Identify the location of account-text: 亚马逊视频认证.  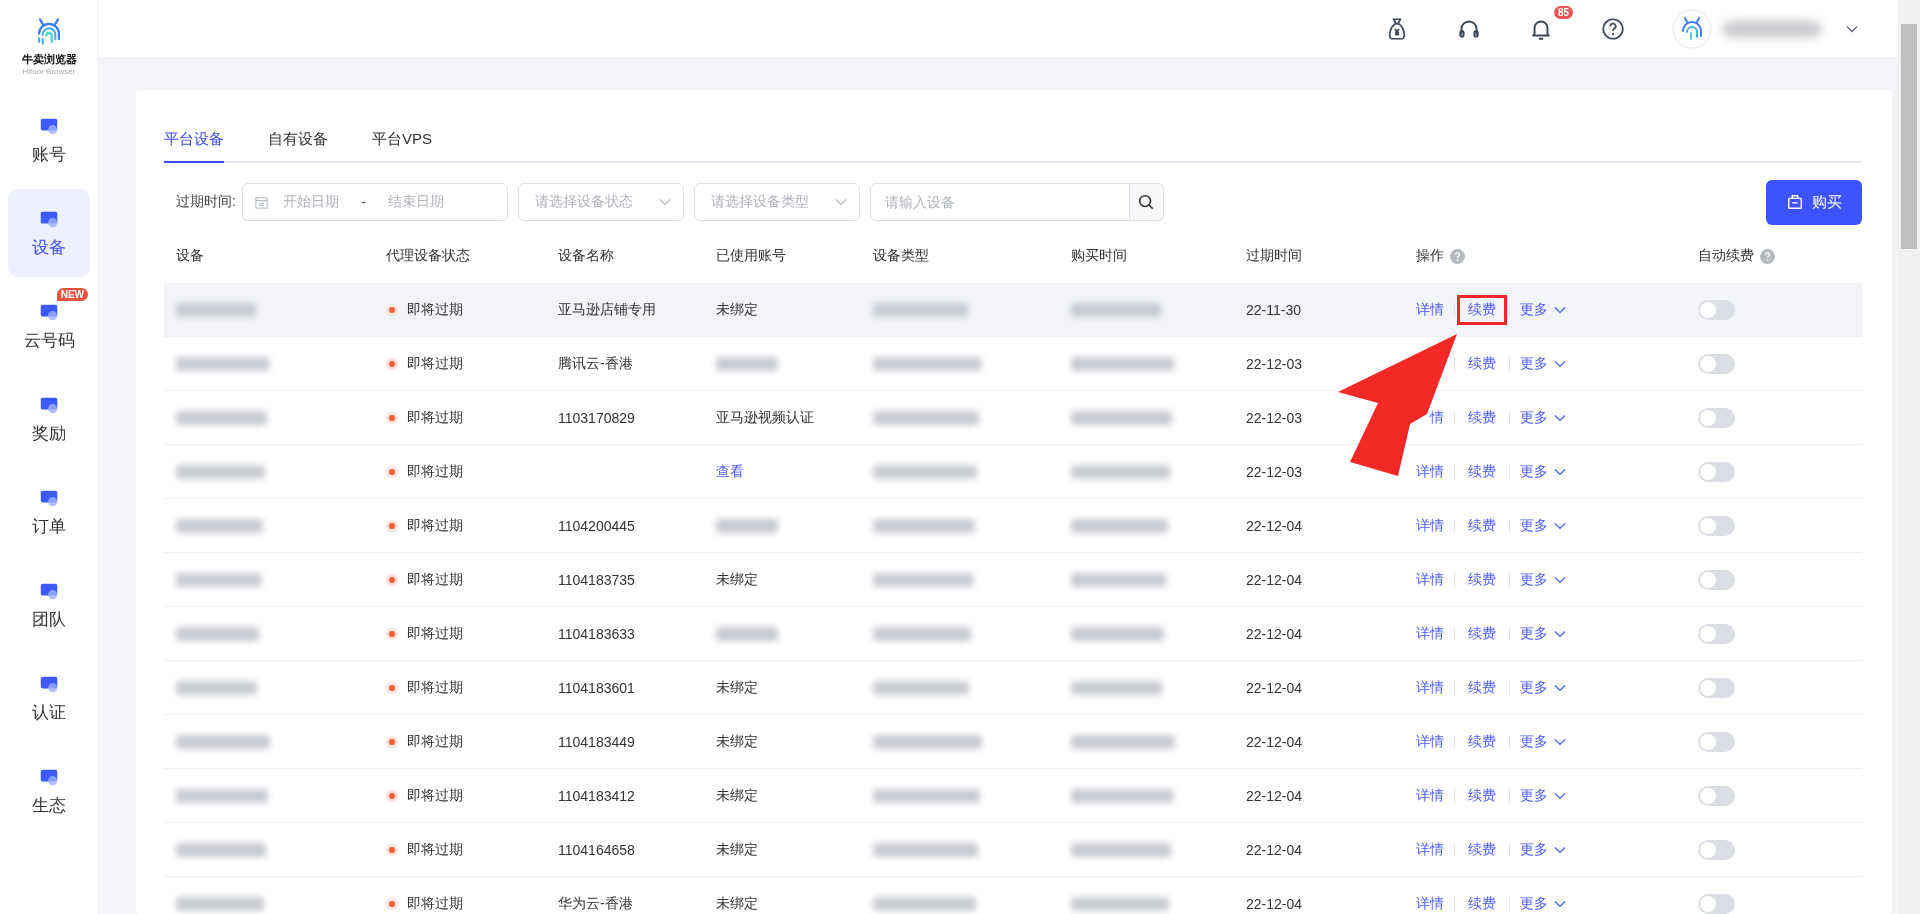
(765, 417).